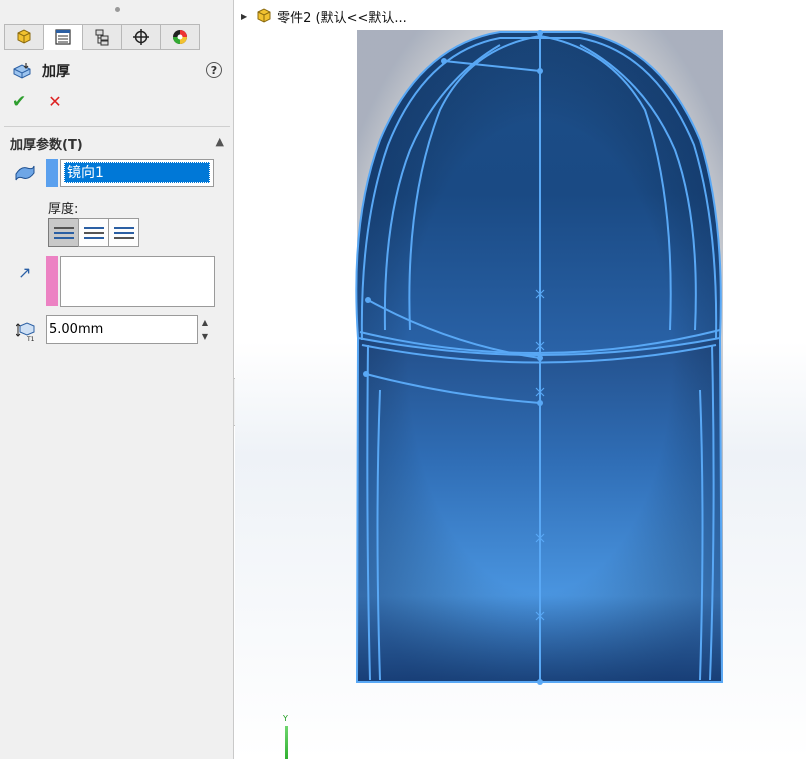 The image size is (806, 759). What do you see at coordinates (286, 742) in the screenshot?
I see `y-axis-arrow` at bounding box center [286, 742].